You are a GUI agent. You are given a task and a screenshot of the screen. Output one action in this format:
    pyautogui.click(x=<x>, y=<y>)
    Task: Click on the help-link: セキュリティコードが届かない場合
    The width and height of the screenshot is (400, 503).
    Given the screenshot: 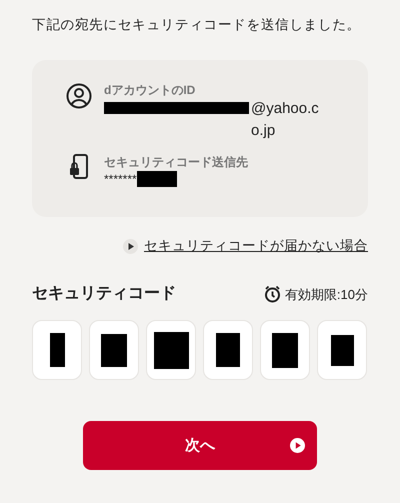 What is the action you would take?
    pyautogui.click(x=256, y=246)
    